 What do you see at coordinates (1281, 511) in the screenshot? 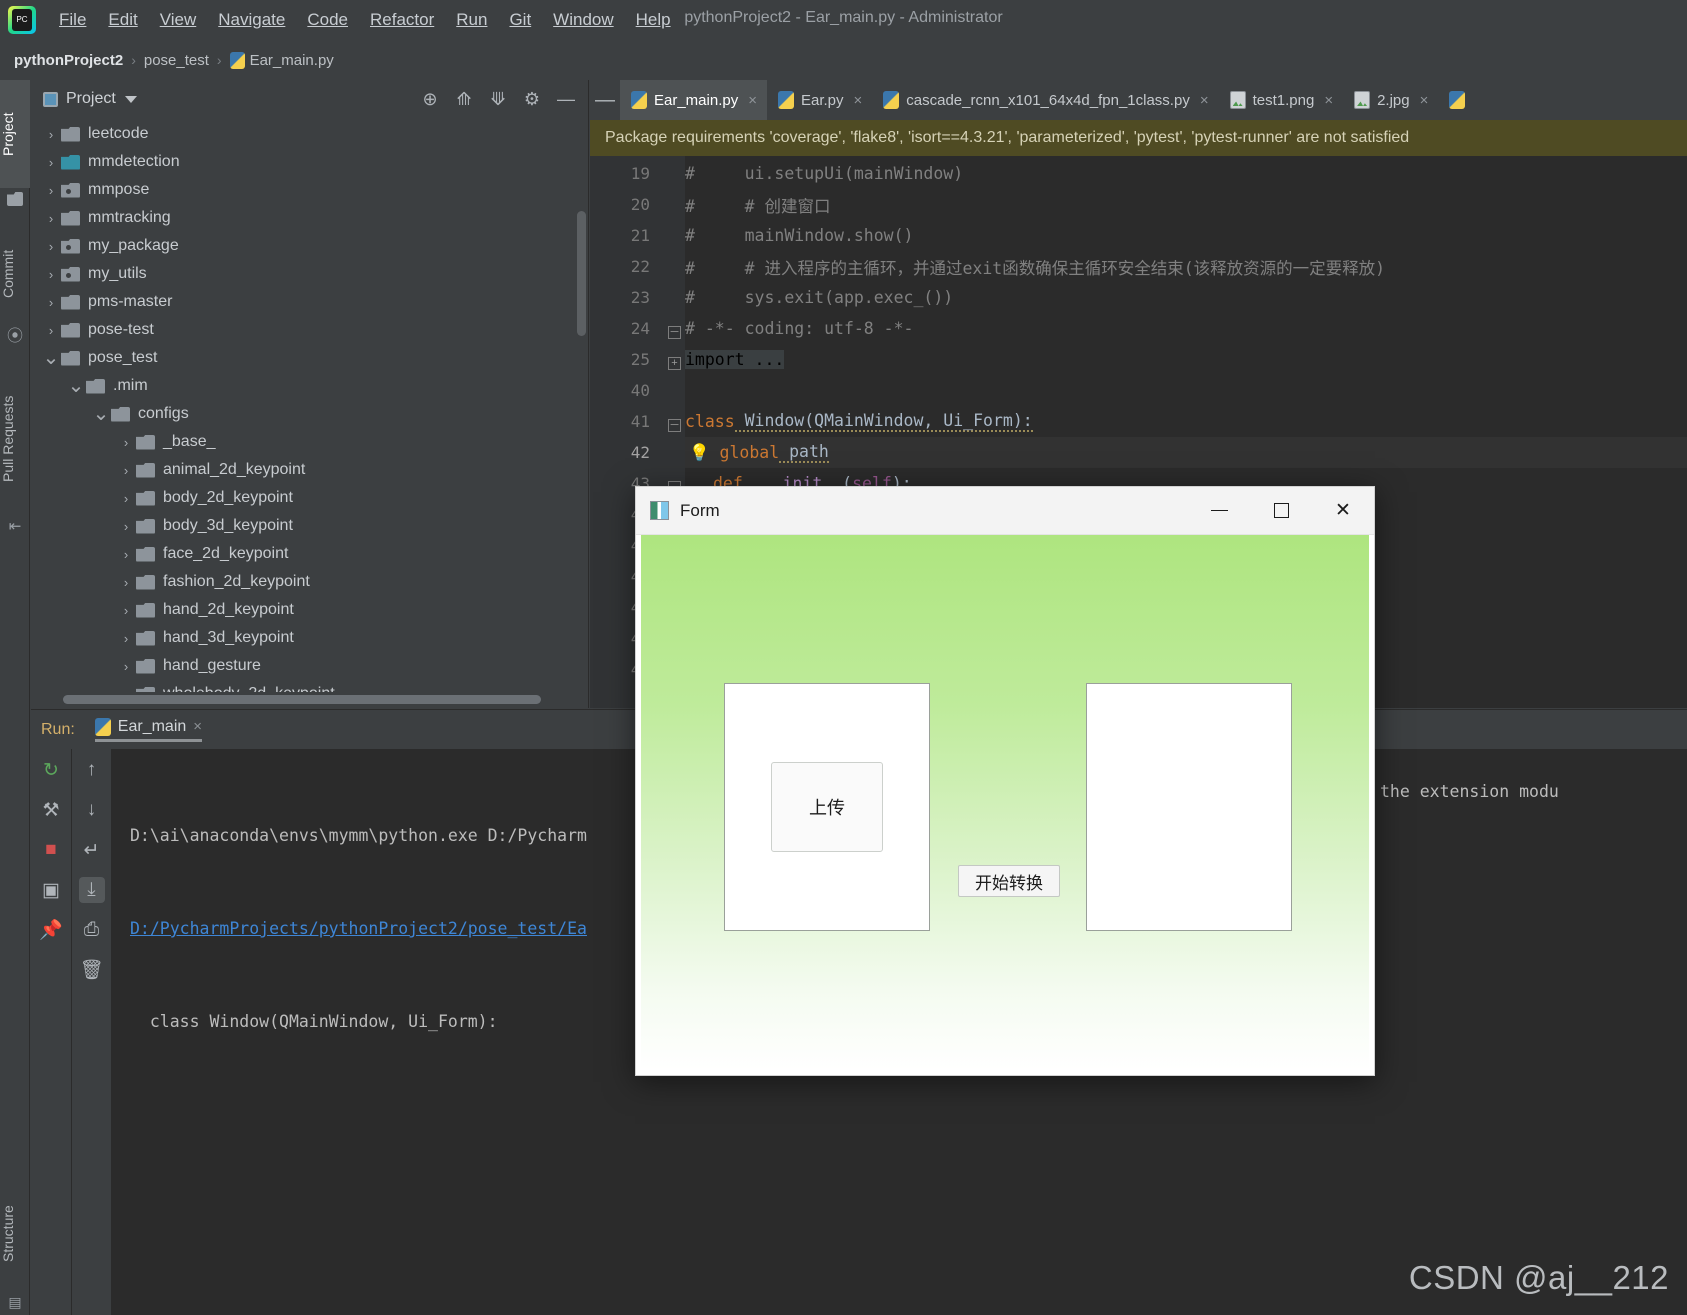
I see `maximize-button` at bounding box center [1281, 511].